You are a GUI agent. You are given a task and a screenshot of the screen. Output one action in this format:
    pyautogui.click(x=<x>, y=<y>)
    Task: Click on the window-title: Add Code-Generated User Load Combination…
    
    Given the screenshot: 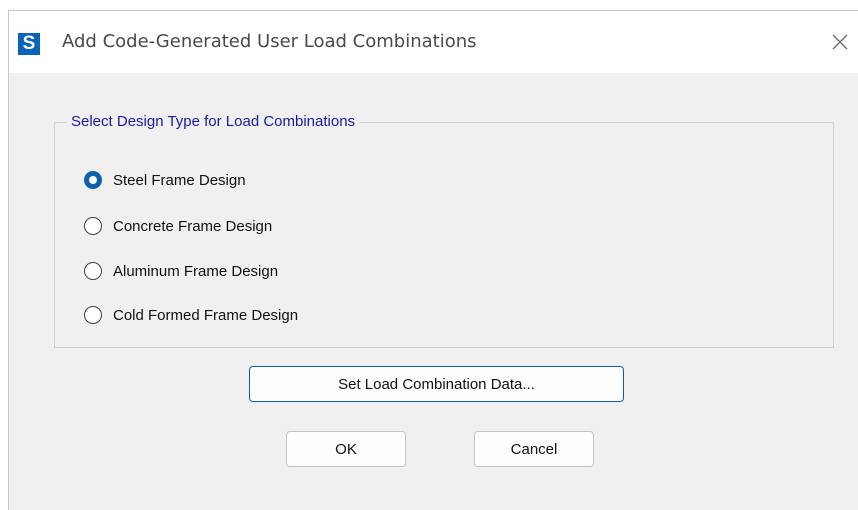 What is the action you would take?
    pyautogui.click(x=269, y=41)
    